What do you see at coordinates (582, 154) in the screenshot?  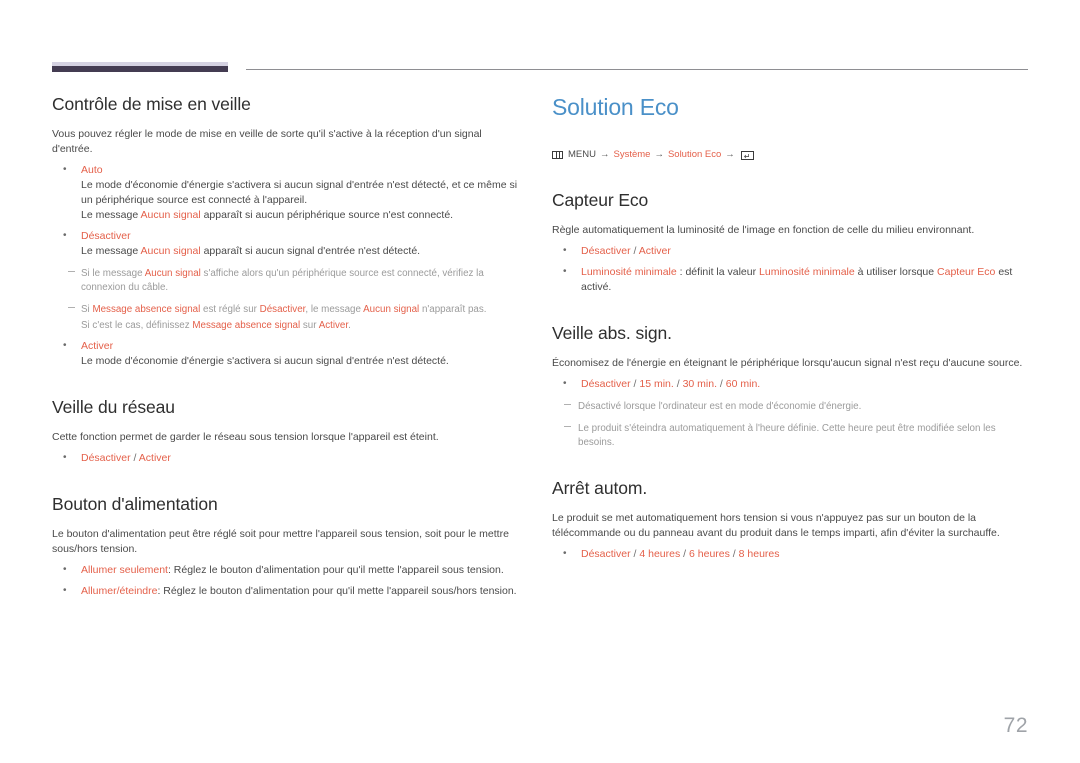 I see `breadcrumb-menu-label: MENU` at bounding box center [582, 154].